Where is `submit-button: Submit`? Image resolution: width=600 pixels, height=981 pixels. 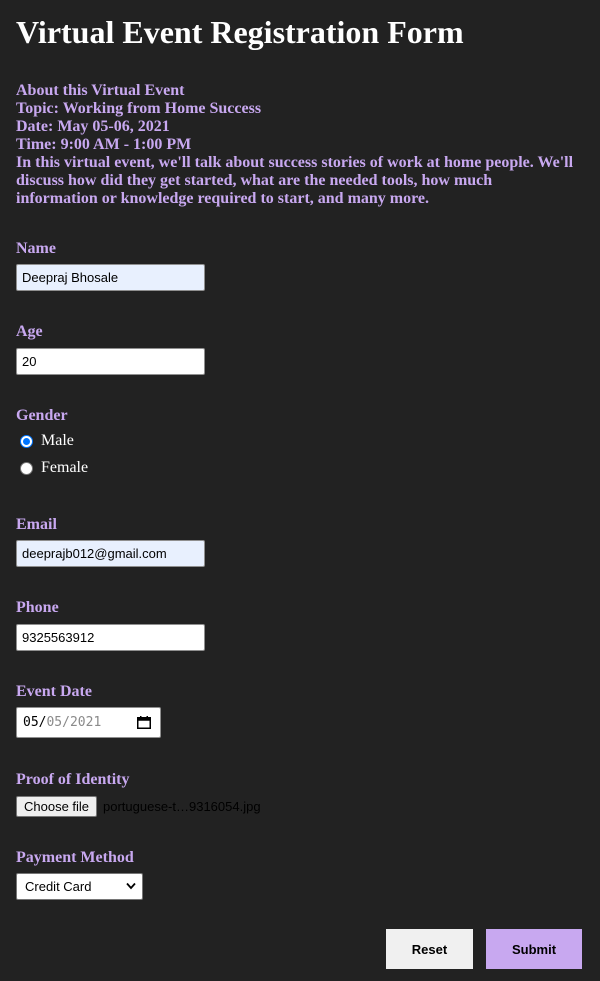
submit-button: Submit is located at coordinates (534, 949).